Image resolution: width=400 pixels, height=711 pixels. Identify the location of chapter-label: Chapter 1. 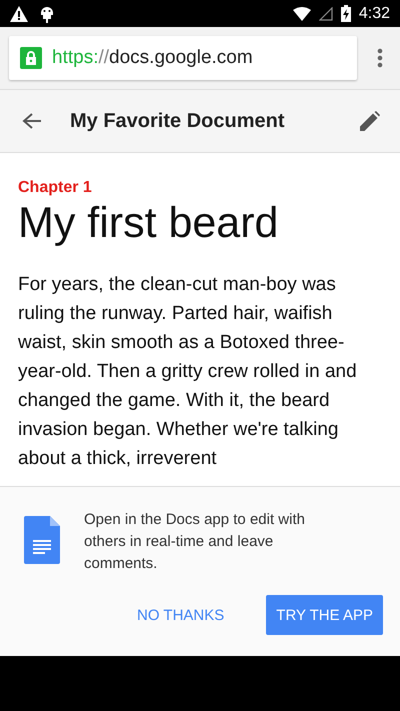
(55, 188).